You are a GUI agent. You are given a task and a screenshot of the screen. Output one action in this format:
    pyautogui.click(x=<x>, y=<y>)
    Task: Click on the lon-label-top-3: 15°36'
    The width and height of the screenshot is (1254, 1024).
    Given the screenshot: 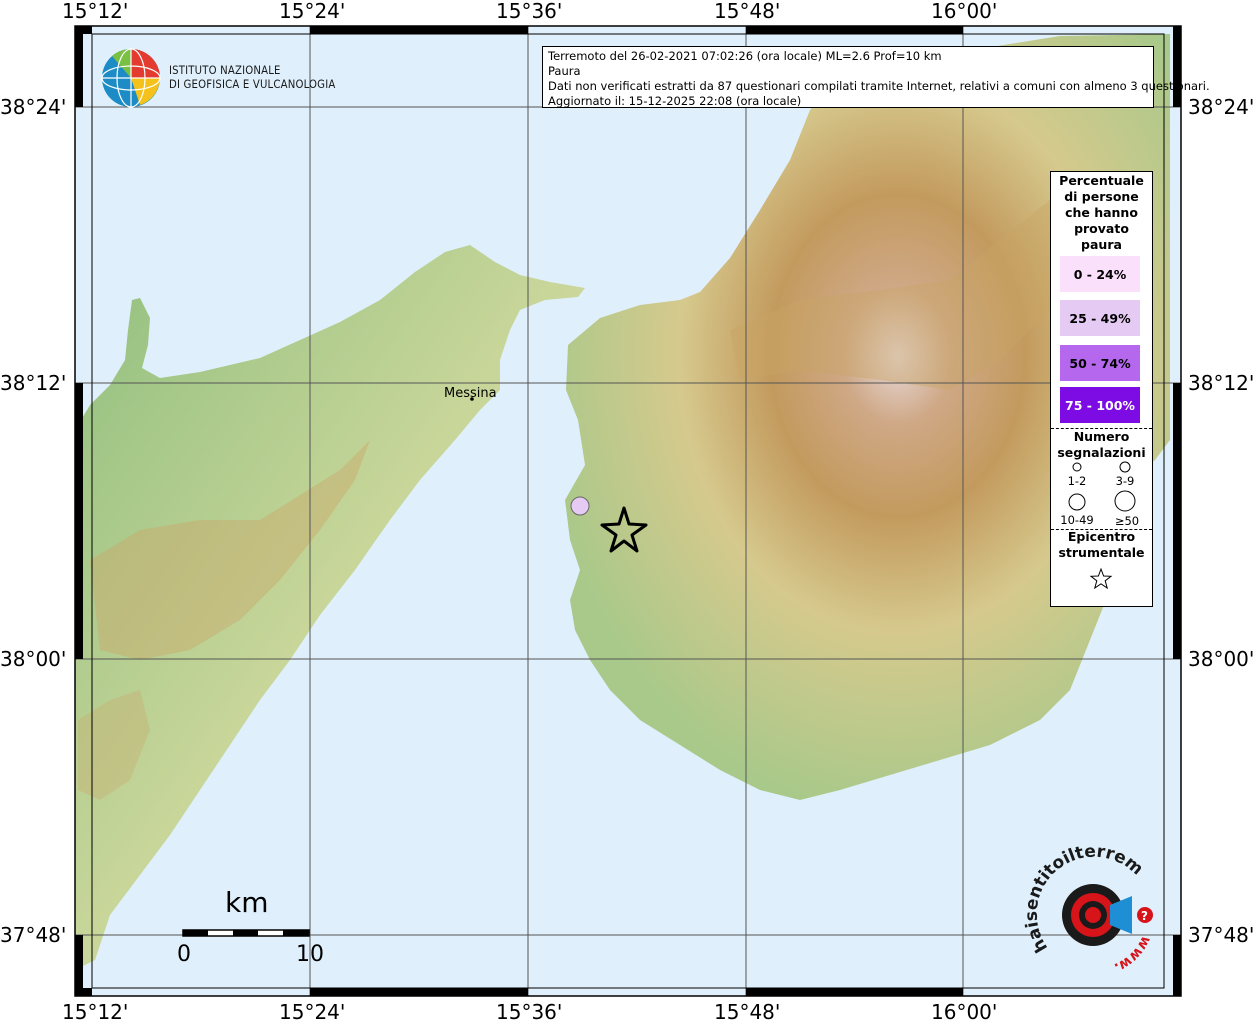 What is the action you would take?
    pyautogui.click(x=529, y=11)
    